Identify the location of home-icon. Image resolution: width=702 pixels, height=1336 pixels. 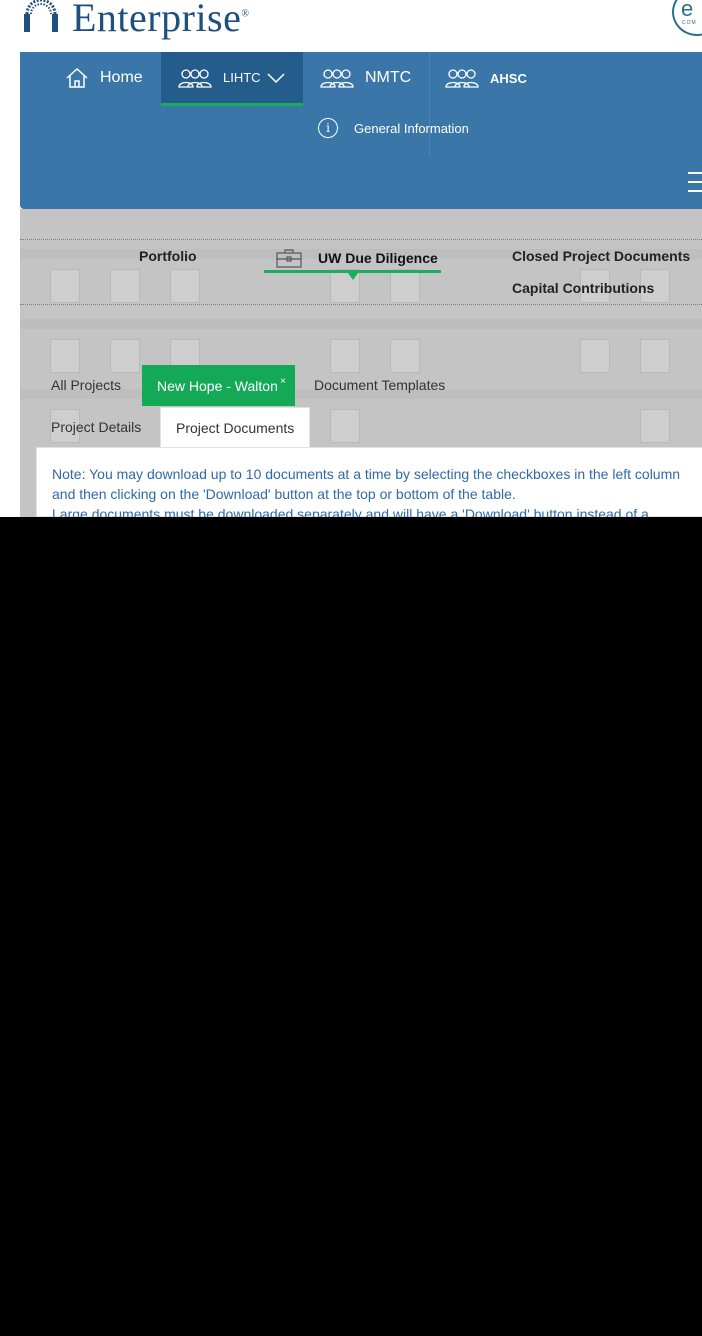
(77, 77).